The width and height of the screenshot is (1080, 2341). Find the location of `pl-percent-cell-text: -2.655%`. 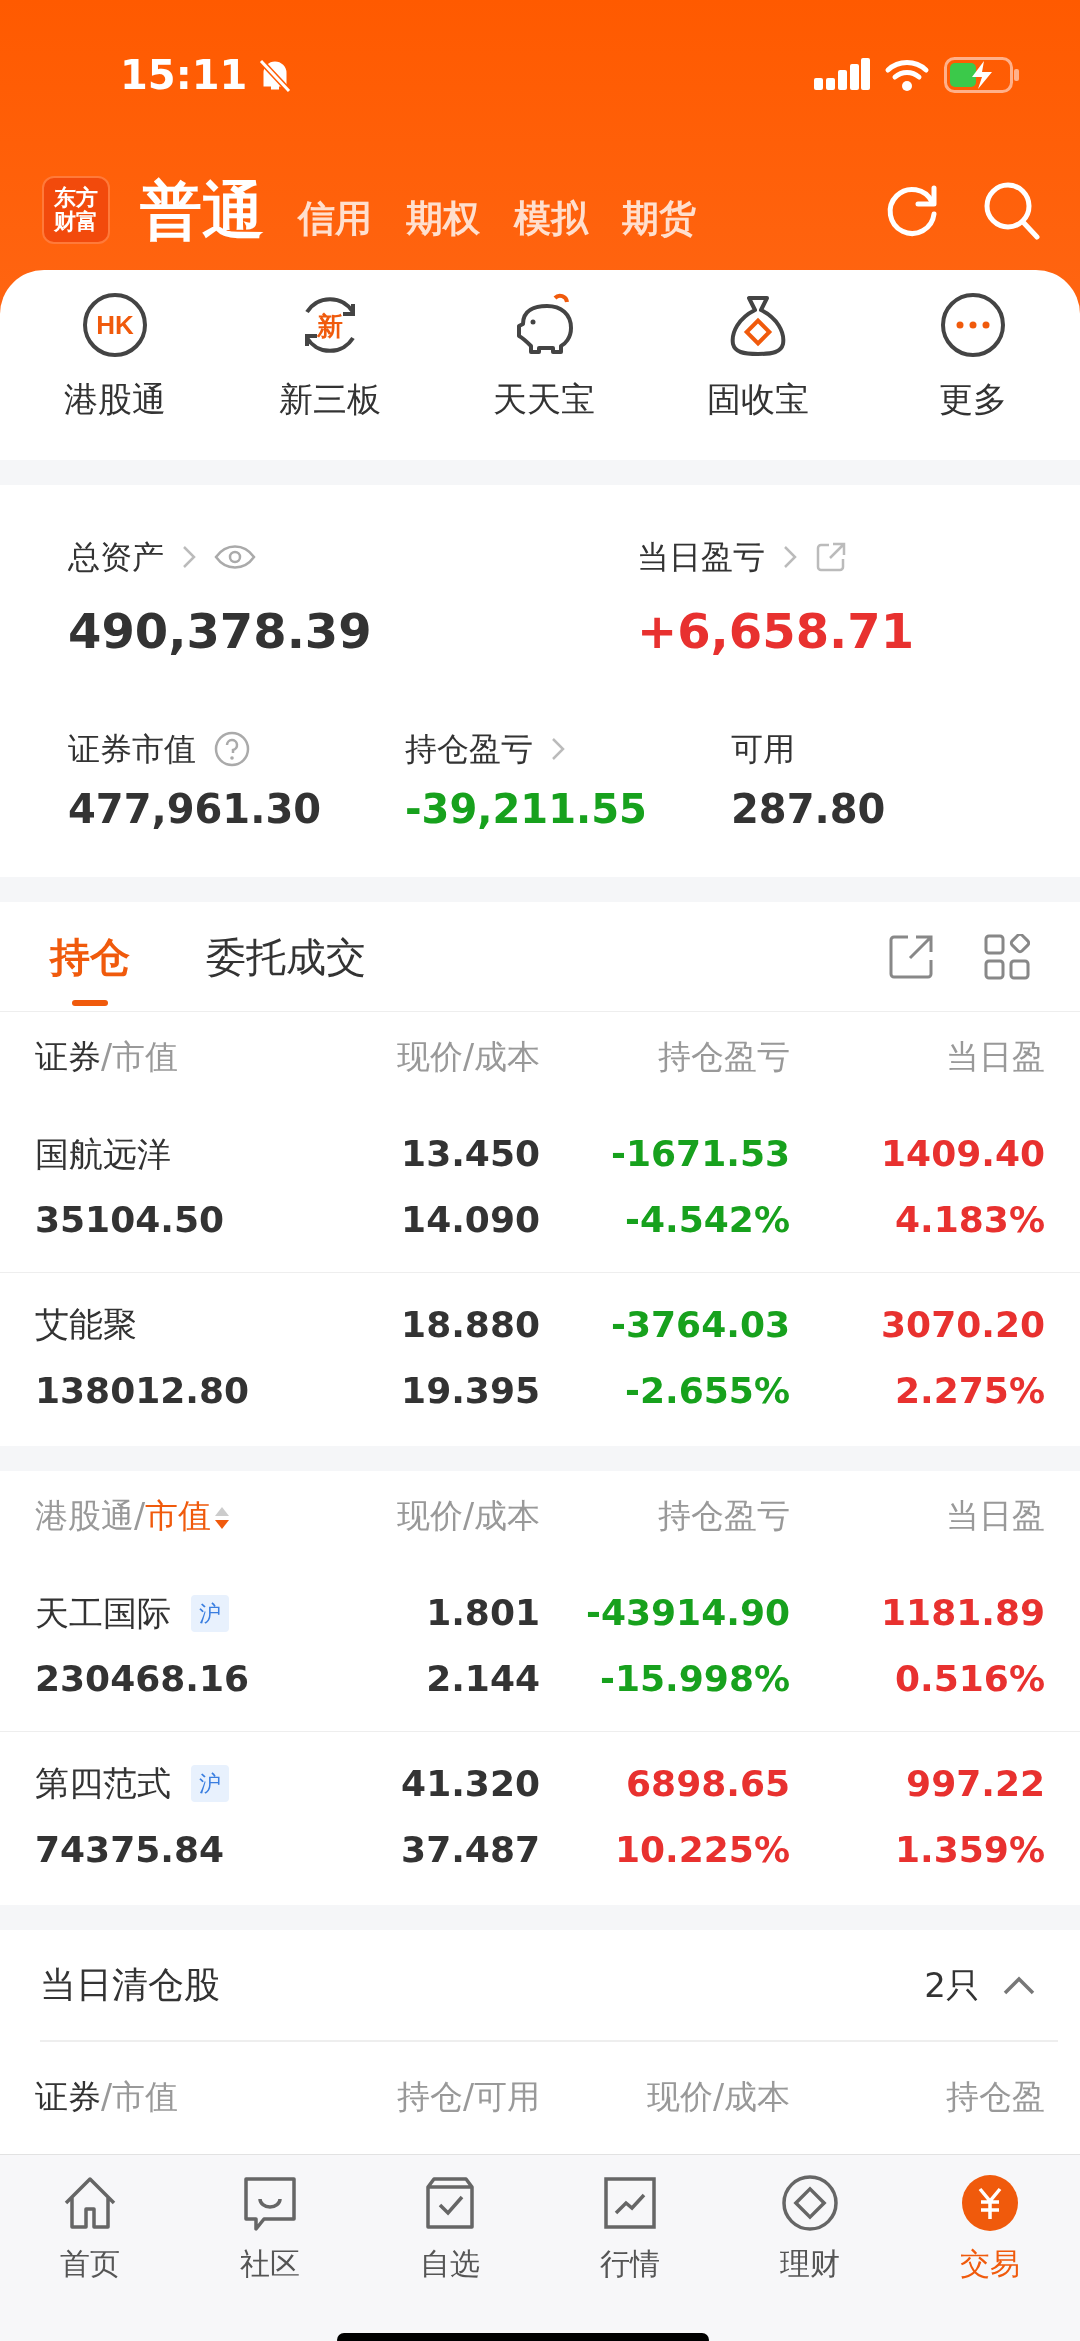

pl-percent-cell-text: -2.655% is located at coordinates (707, 1390).